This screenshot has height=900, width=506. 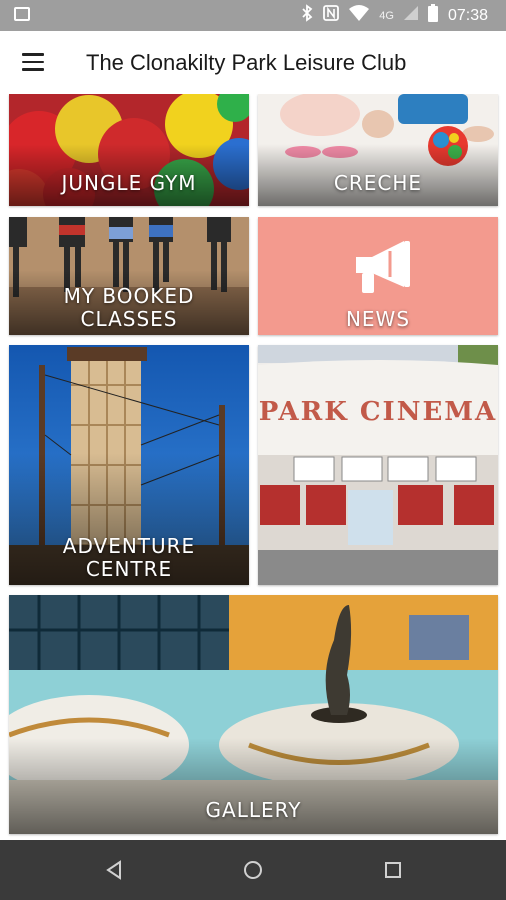 I want to click on tile-label-gallery: GALLERY, so click(x=253, y=810).